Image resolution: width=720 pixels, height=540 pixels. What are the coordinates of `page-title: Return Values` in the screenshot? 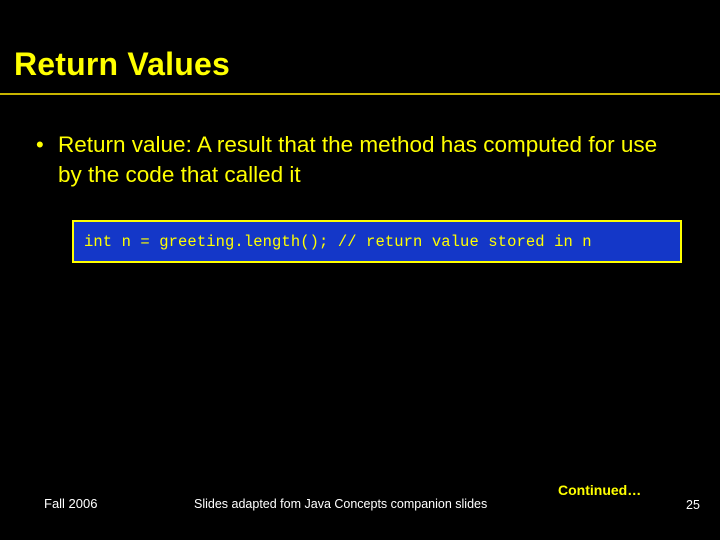 It's located at (122, 64).